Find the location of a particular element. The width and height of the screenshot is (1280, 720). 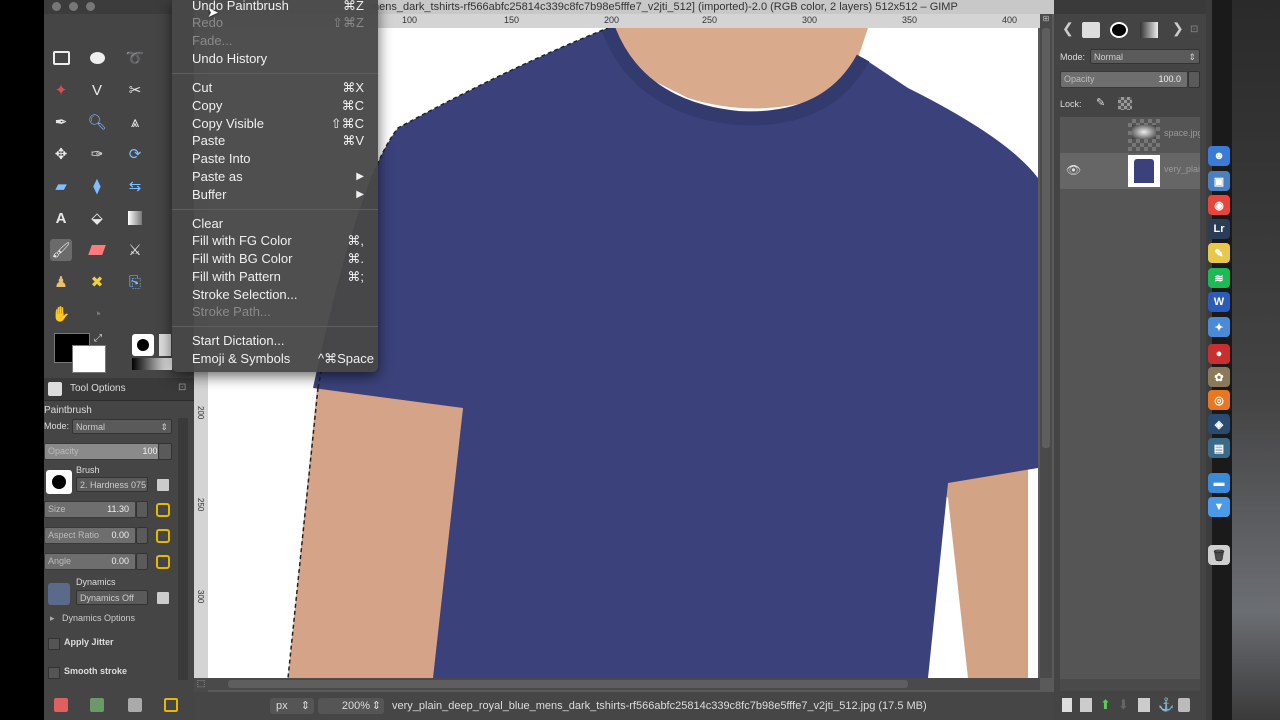

ink-tool-icon: ♟ is located at coordinates (61, 282).